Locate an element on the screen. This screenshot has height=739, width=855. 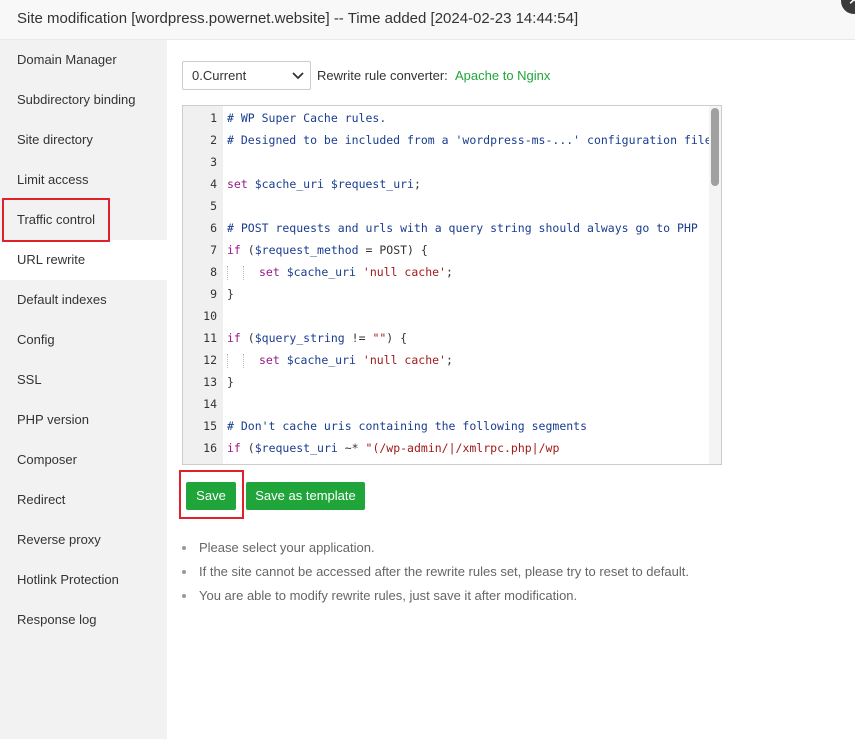
code-token: "" is located at coordinates (379, 338).